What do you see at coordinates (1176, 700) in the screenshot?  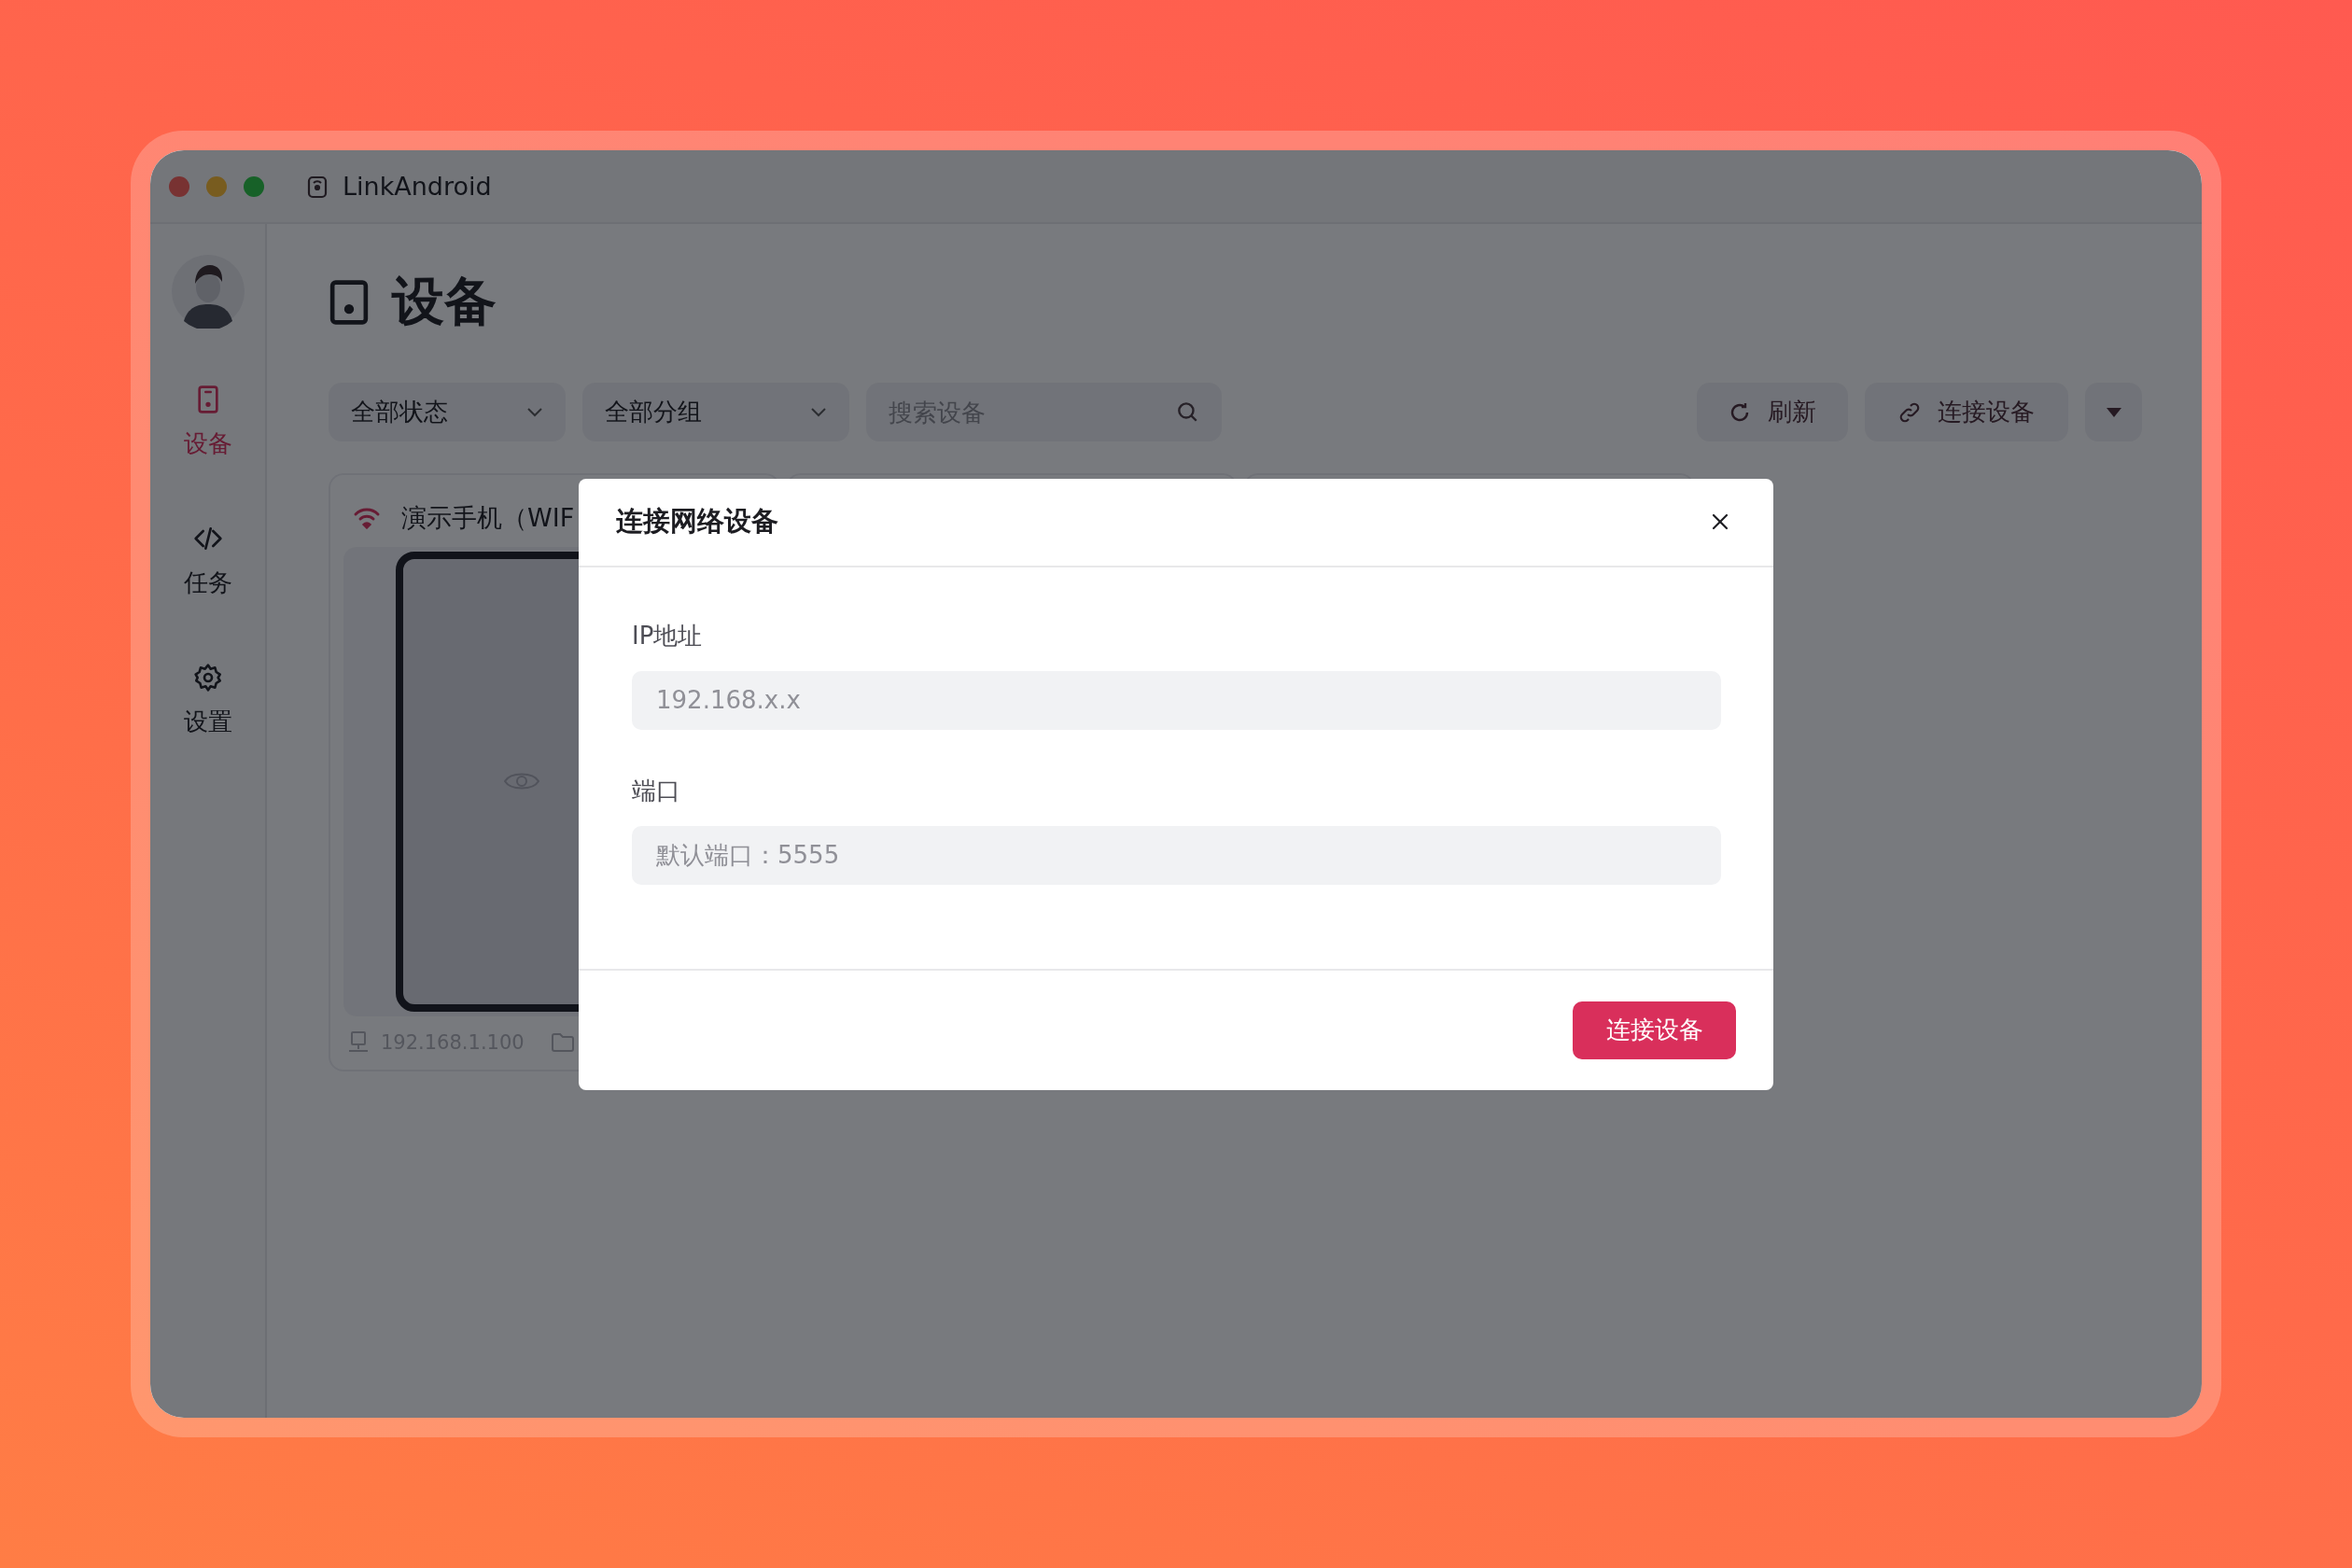 I see `input-field: 192.168.x.x` at bounding box center [1176, 700].